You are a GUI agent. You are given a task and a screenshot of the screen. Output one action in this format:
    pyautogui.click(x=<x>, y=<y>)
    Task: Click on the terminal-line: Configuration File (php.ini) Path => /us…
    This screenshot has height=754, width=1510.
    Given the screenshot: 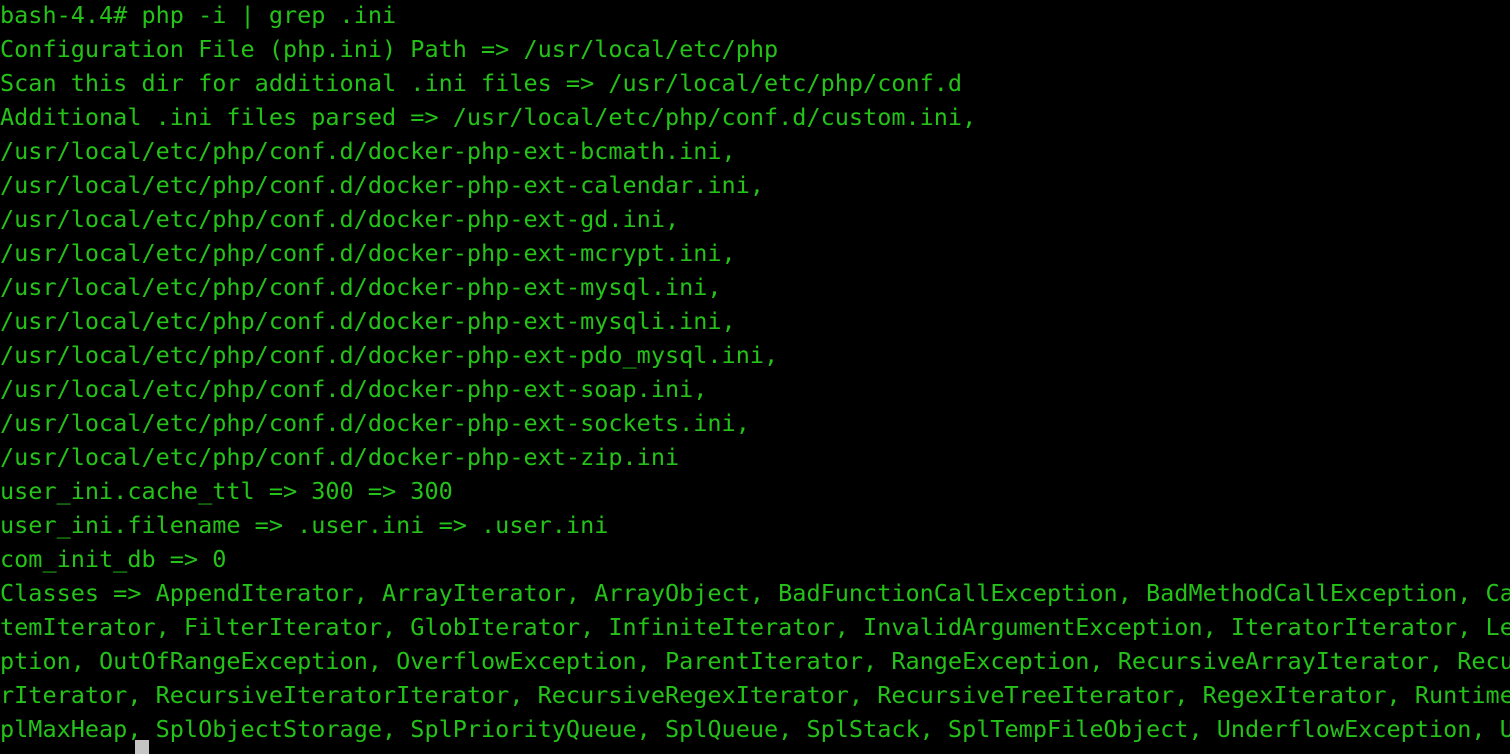 What is the action you would take?
    pyautogui.click(x=389, y=49)
    